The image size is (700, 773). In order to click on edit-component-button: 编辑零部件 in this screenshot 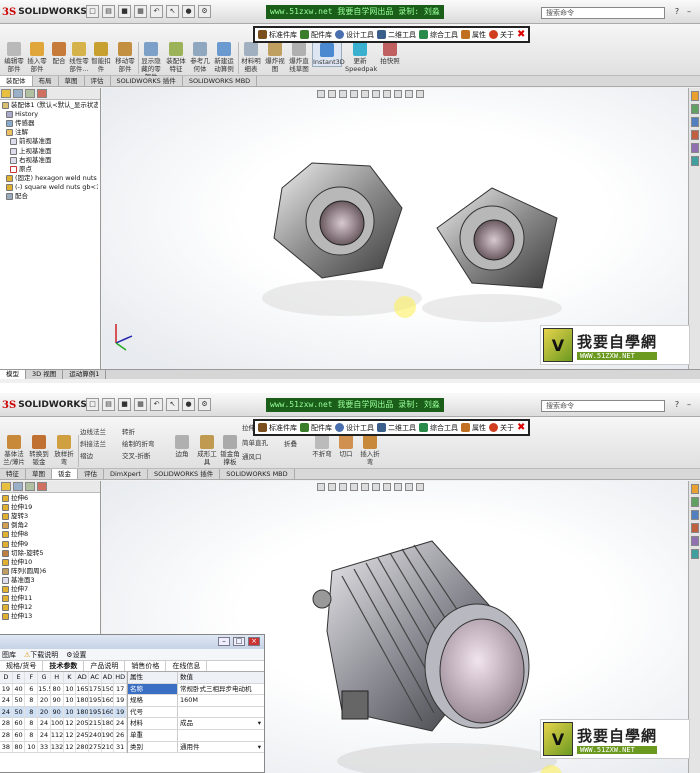, I will do `click(14, 57)`.